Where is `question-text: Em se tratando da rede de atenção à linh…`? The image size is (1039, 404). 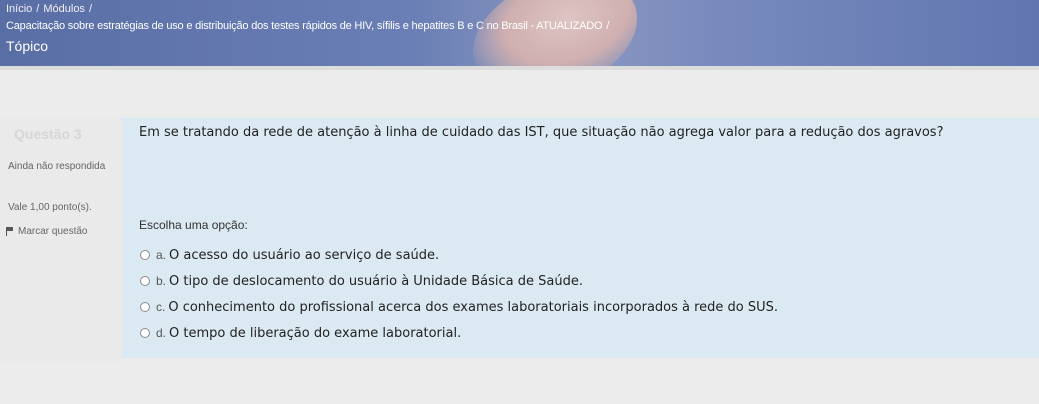 question-text: Em se tratando da rede de atenção à linh… is located at coordinates (541, 132).